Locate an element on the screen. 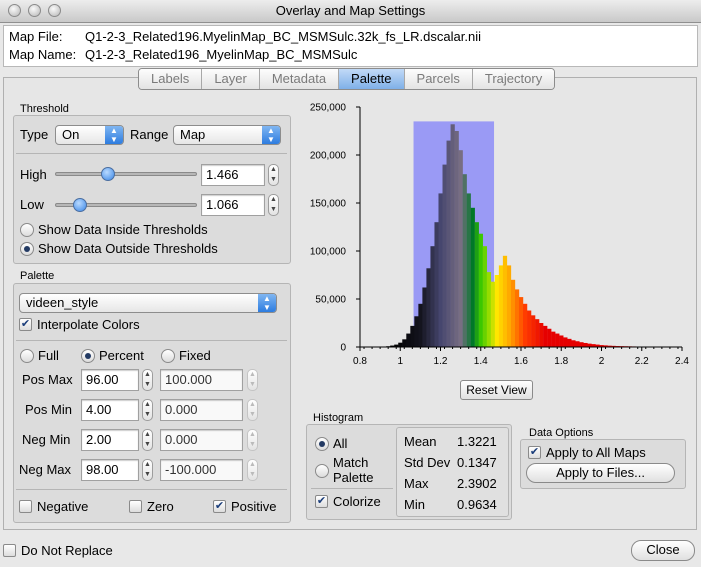  tab-trajectory: Trajectory is located at coordinates (513, 79).